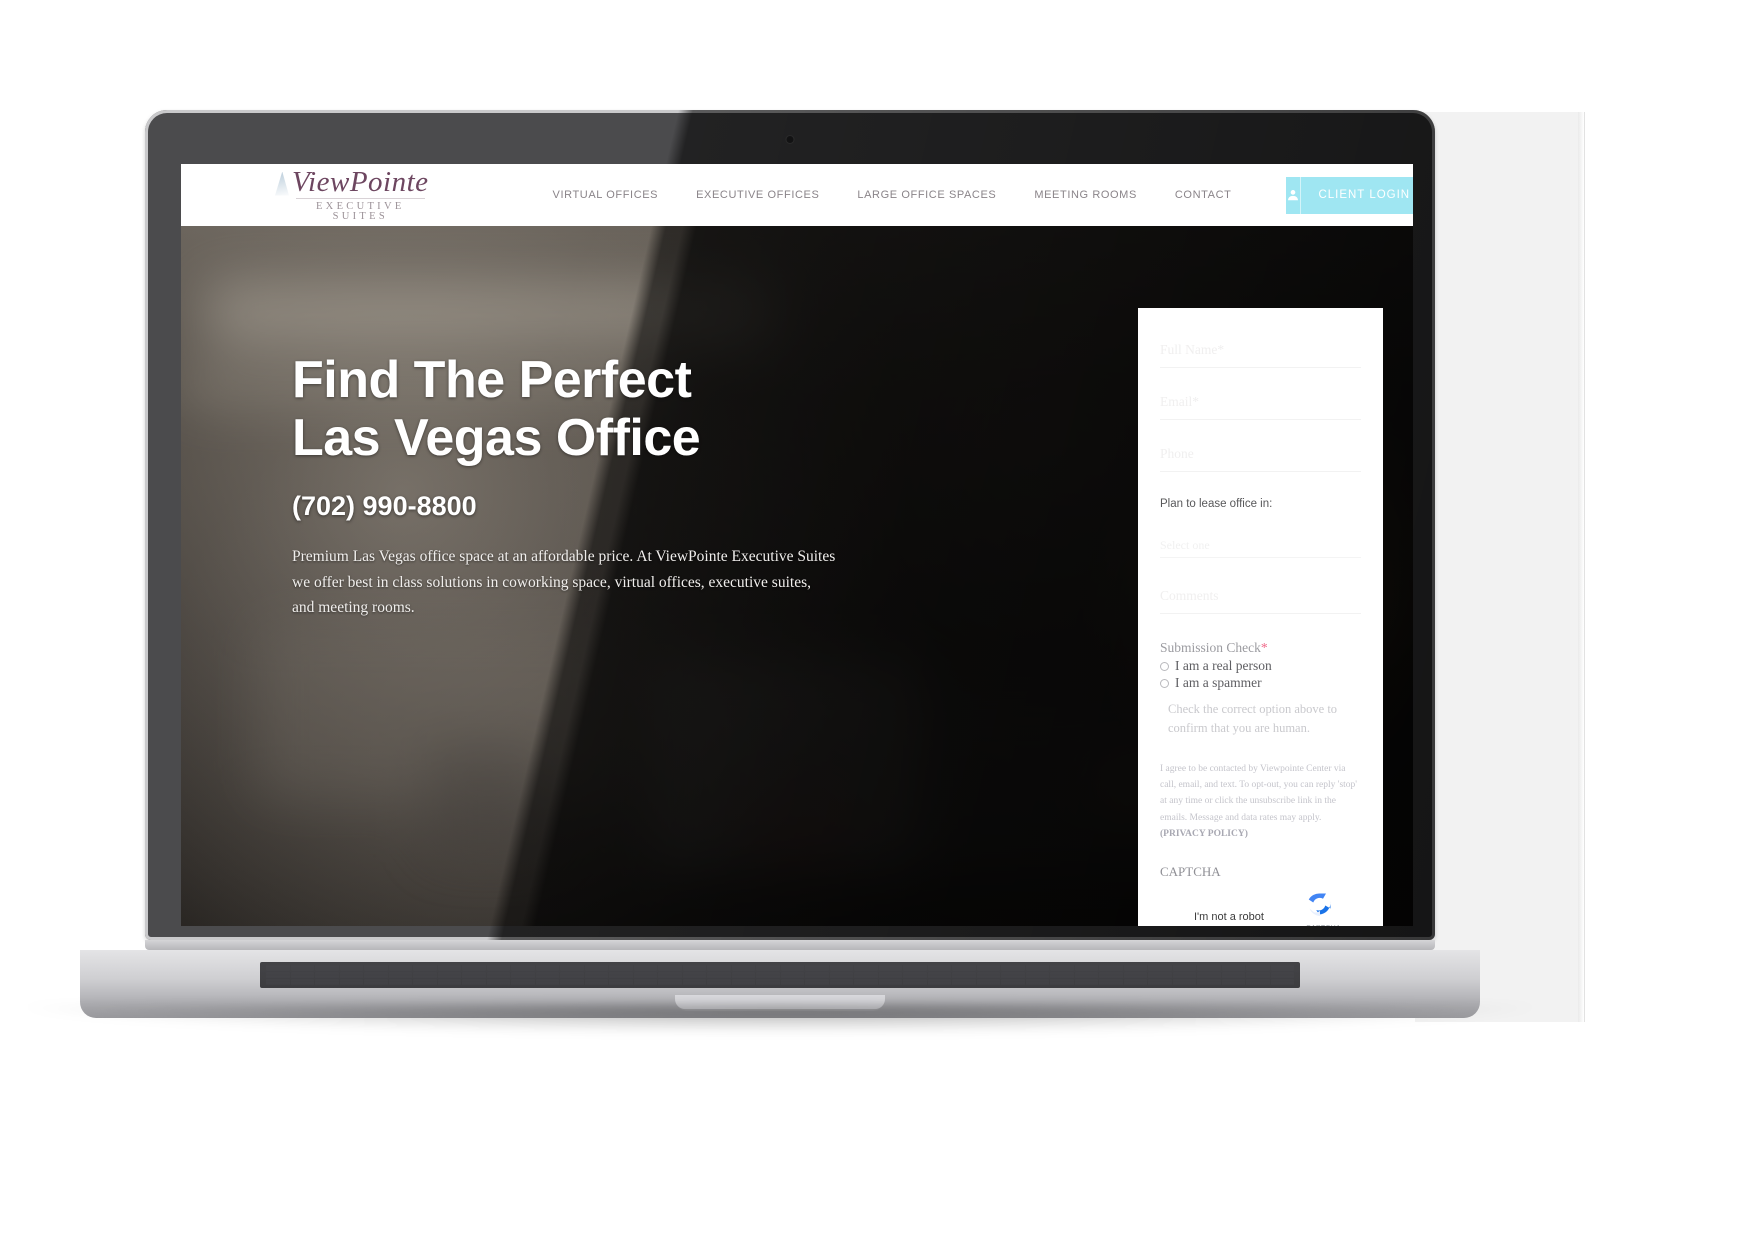 This screenshot has height=1250, width=1746. I want to click on email-placeholder: Email*, so click(1179, 401).